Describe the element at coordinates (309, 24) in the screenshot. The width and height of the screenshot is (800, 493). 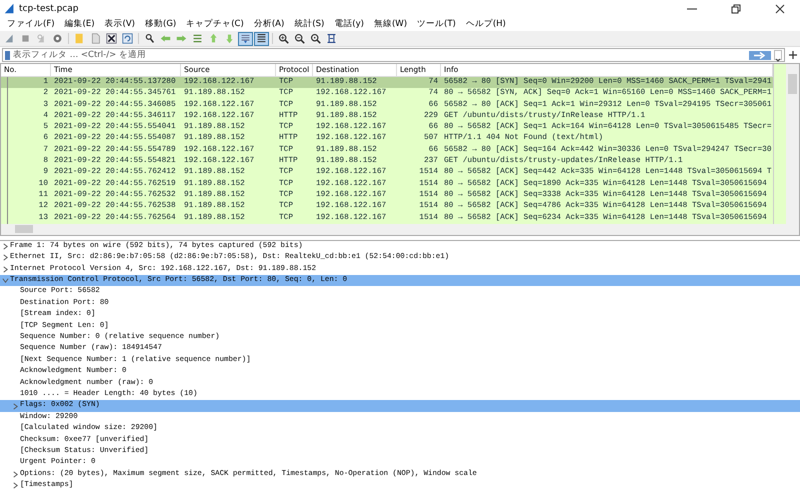
I see `menu-item: 統計(S)` at that location.